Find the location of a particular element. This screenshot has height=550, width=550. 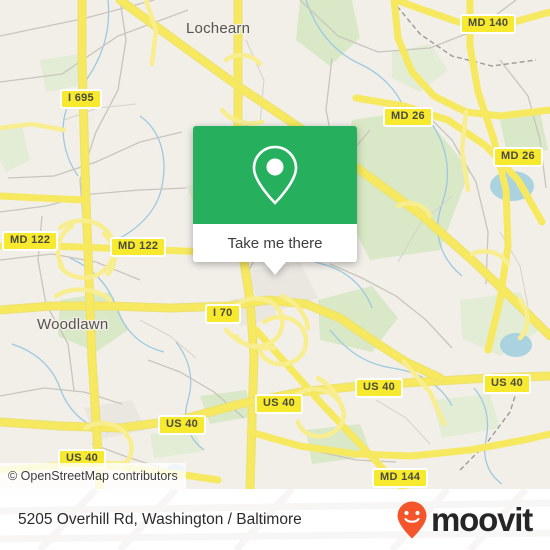

highway-shield-md-140: MD 140 is located at coordinates (488, 24).